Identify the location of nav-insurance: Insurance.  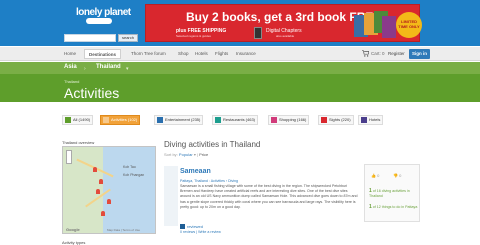
(246, 53).